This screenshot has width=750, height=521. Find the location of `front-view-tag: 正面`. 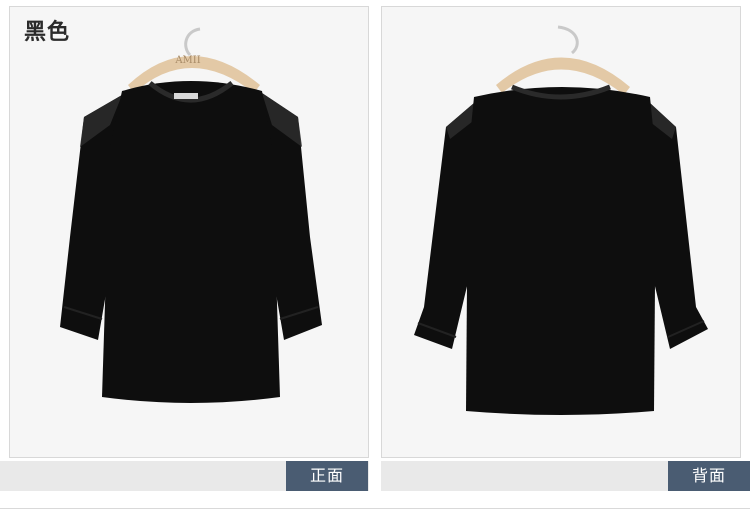

front-view-tag: 正面 is located at coordinates (327, 476).